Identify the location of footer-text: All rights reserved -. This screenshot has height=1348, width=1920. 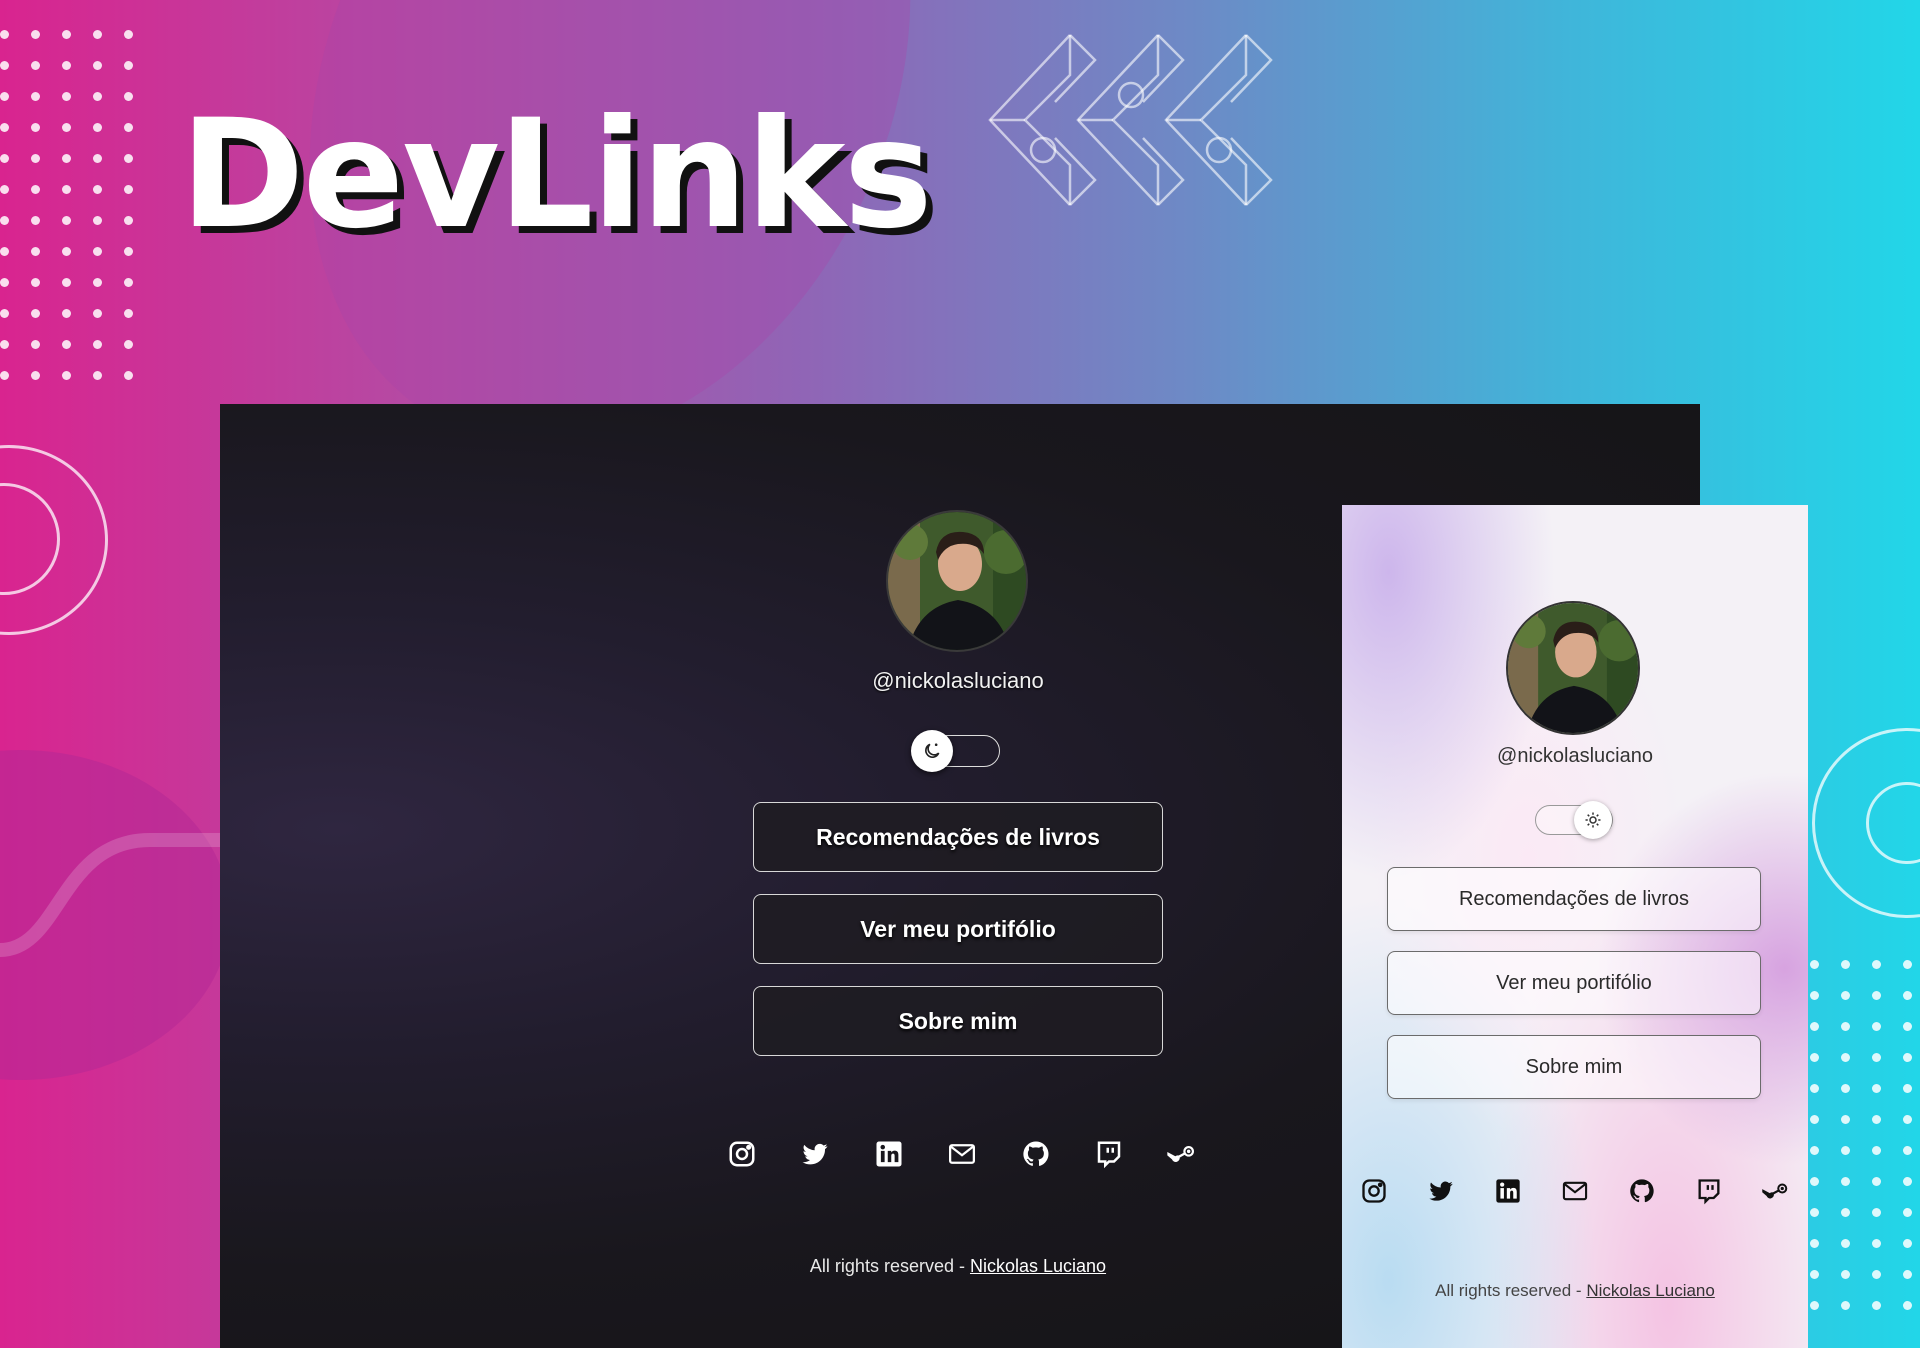
(889, 1266).